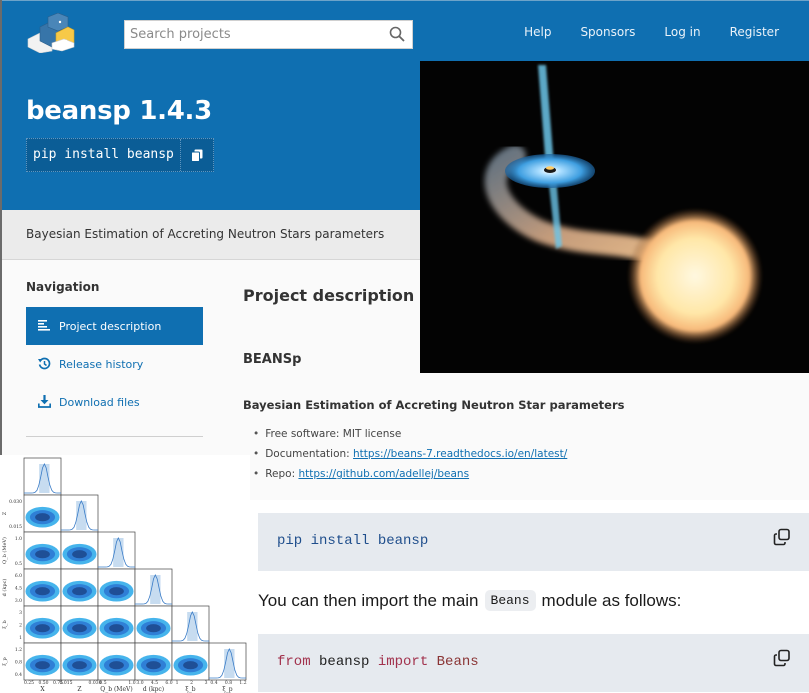 The height and width of the screenshot is (693, 809). Describe the element at coordinates (119, 111) in the screenshot. I see `package-title: beansp 1.4.3` at that location.